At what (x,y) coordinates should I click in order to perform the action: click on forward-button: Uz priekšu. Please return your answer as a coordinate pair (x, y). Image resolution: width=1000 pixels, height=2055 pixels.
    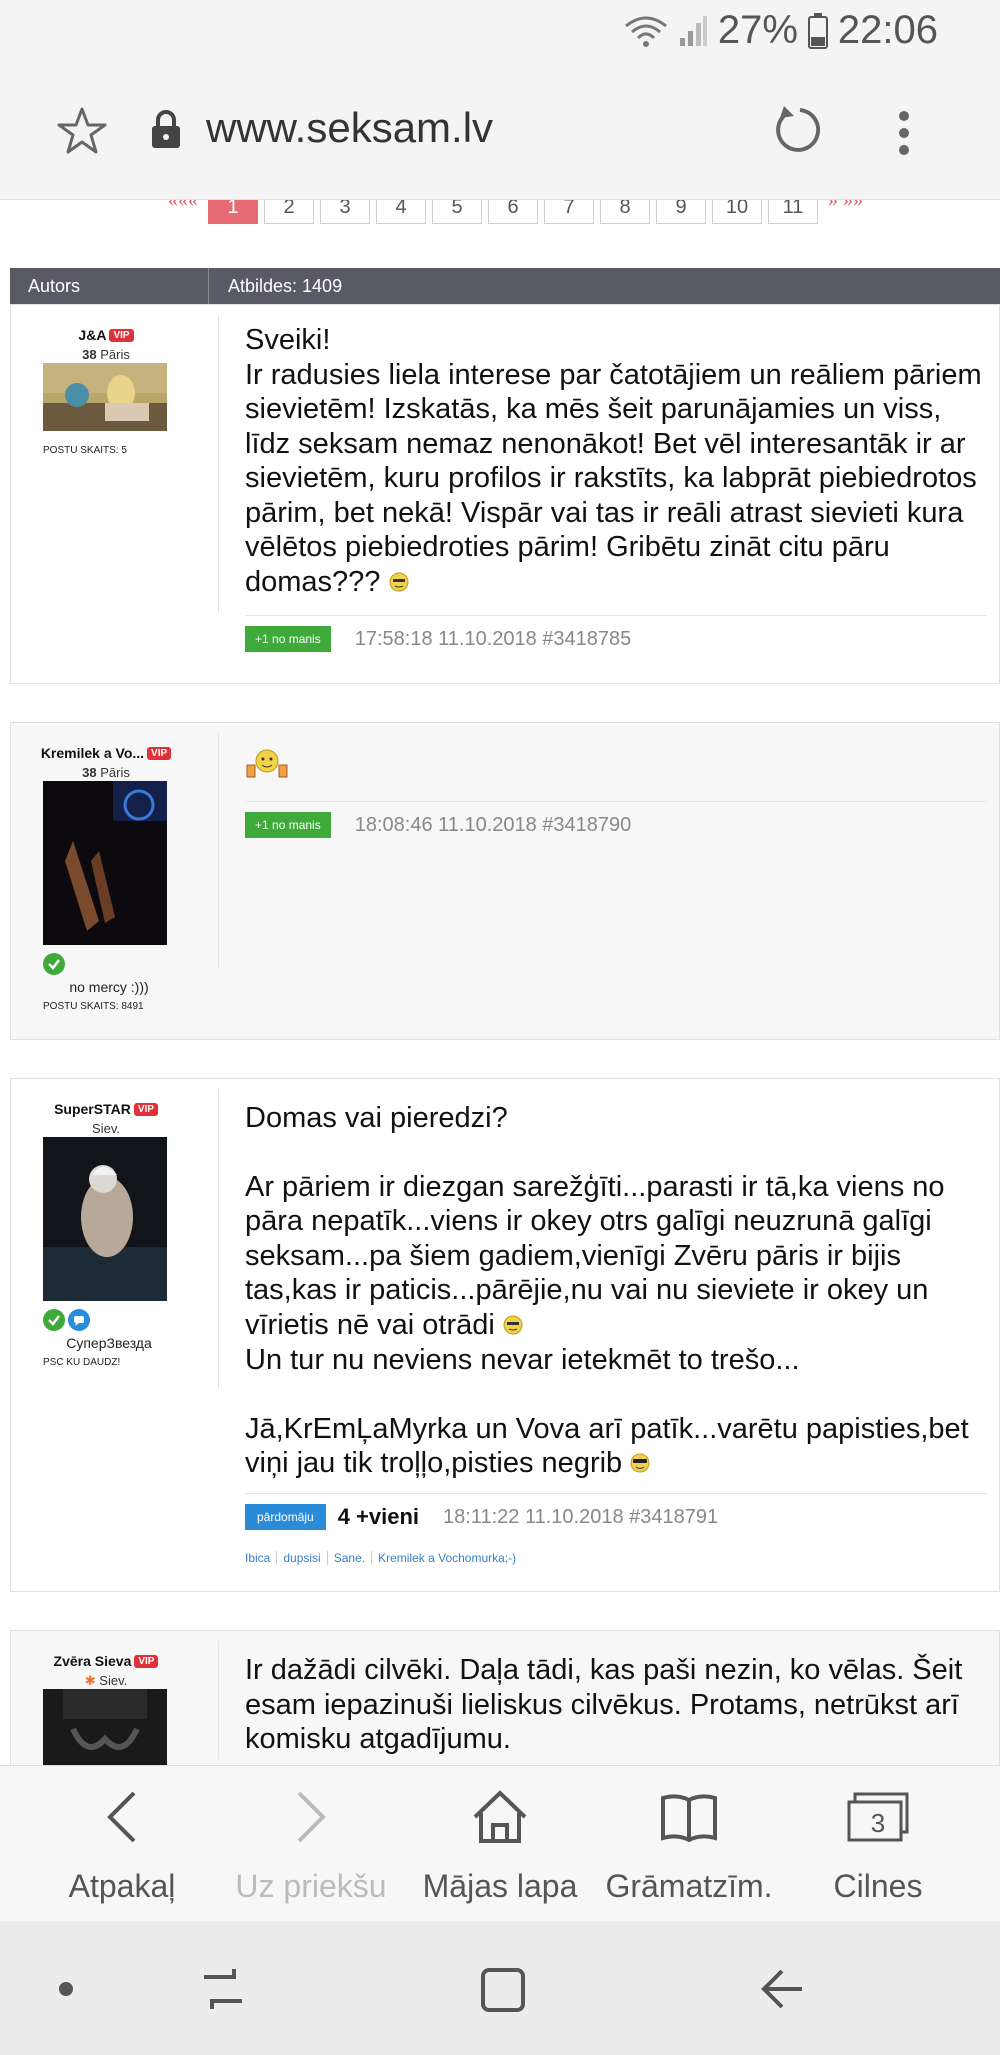
    Looking at the image, I should click on (311, 1845).